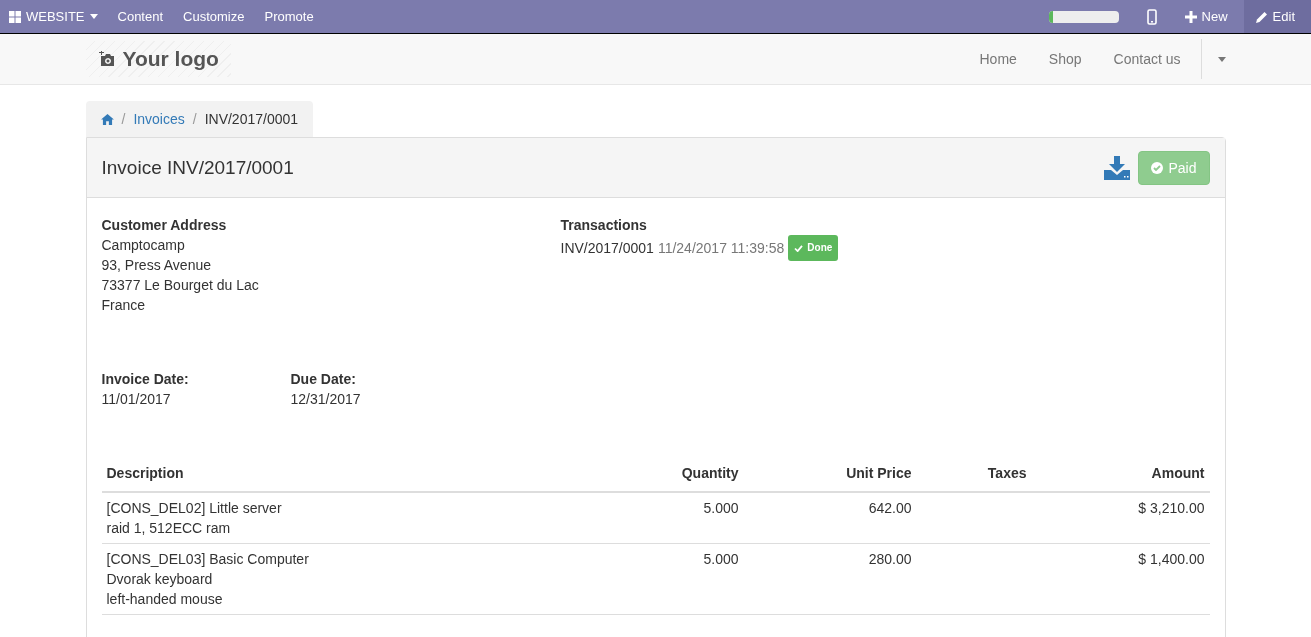 This screenshot has width=1311, height=637. Describe the element at coordinates (156, 265) in the screenshot. I see `address-line: 93, Press Avenue` at that location.